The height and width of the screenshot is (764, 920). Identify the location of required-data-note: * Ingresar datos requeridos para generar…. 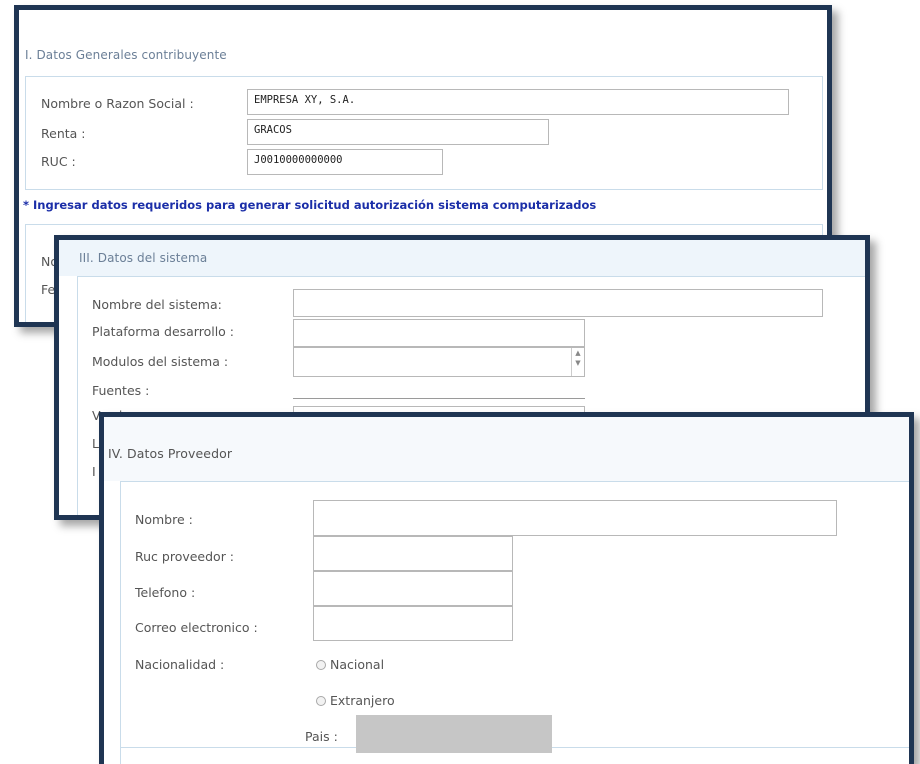
(310, 205).